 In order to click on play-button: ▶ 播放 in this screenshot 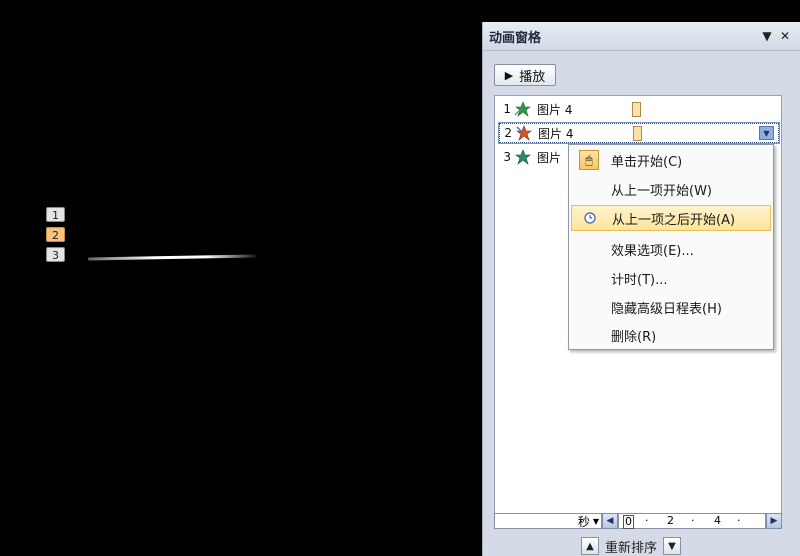, I will do `click(525, 75)`.